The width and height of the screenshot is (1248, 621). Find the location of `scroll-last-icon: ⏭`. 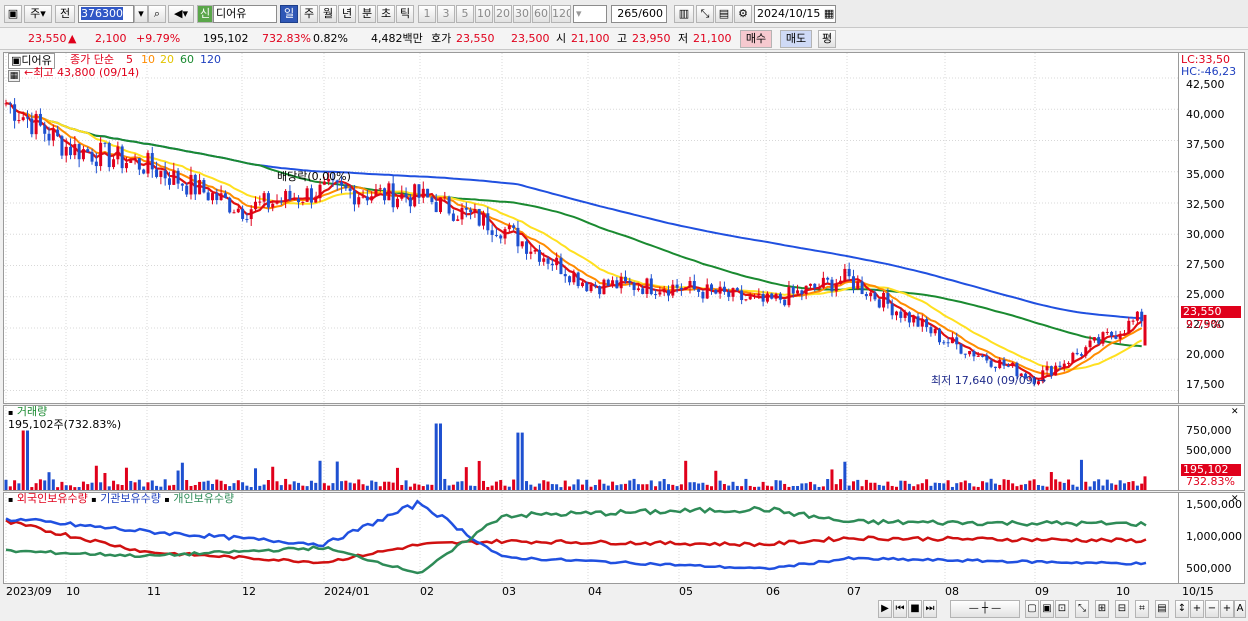

scroll-last-icon: ⏭ is located at coordinates (930, 609).